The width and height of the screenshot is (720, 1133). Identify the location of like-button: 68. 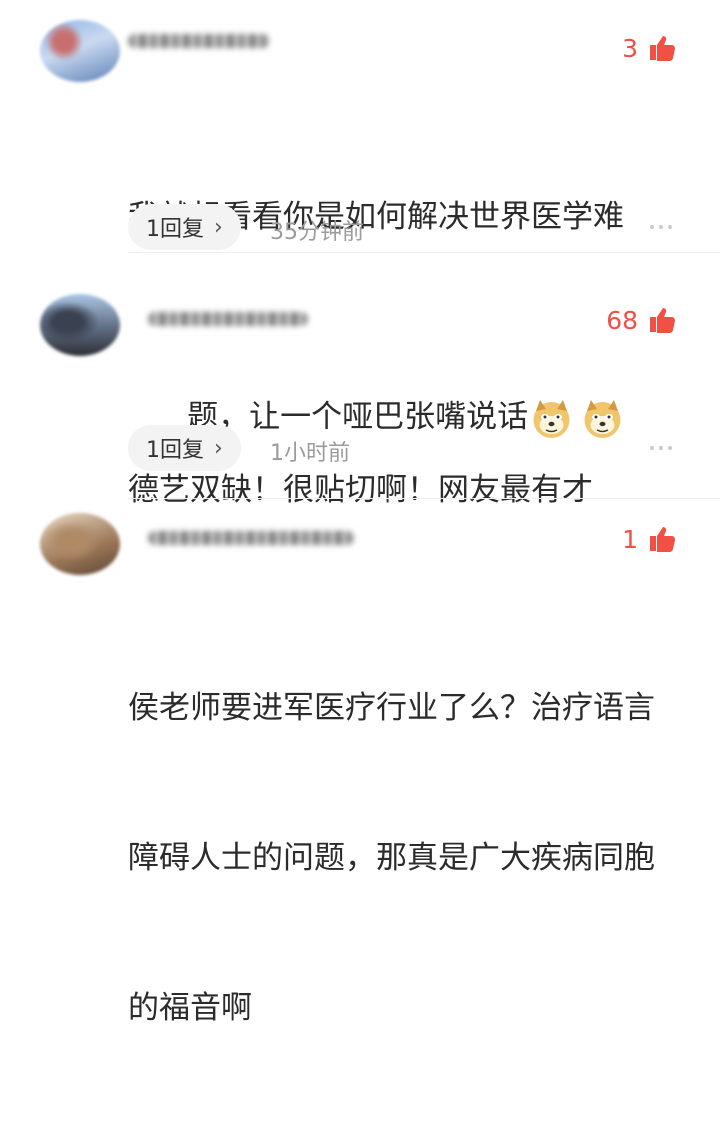
(641, 320).